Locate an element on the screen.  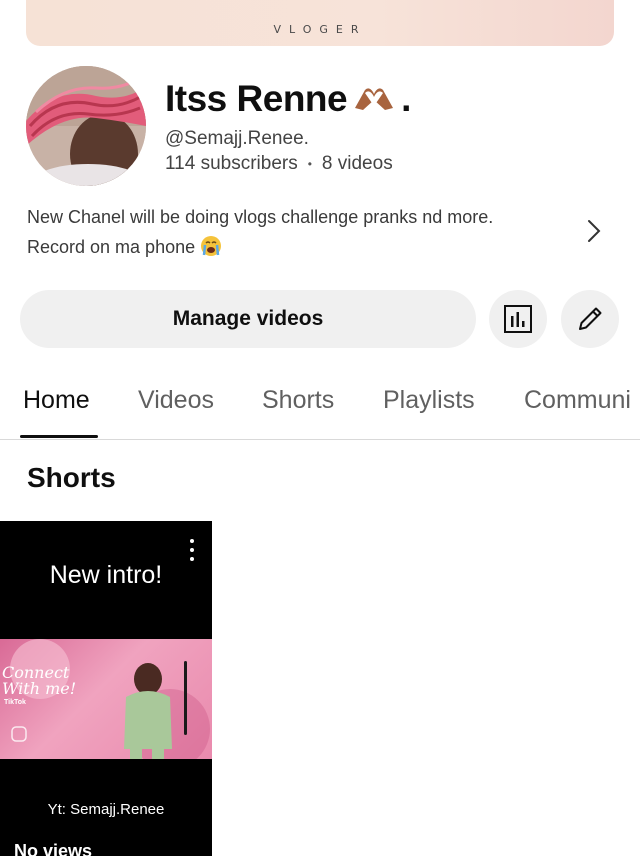
tab-videos: Videos is located at coordinates (176, 400).